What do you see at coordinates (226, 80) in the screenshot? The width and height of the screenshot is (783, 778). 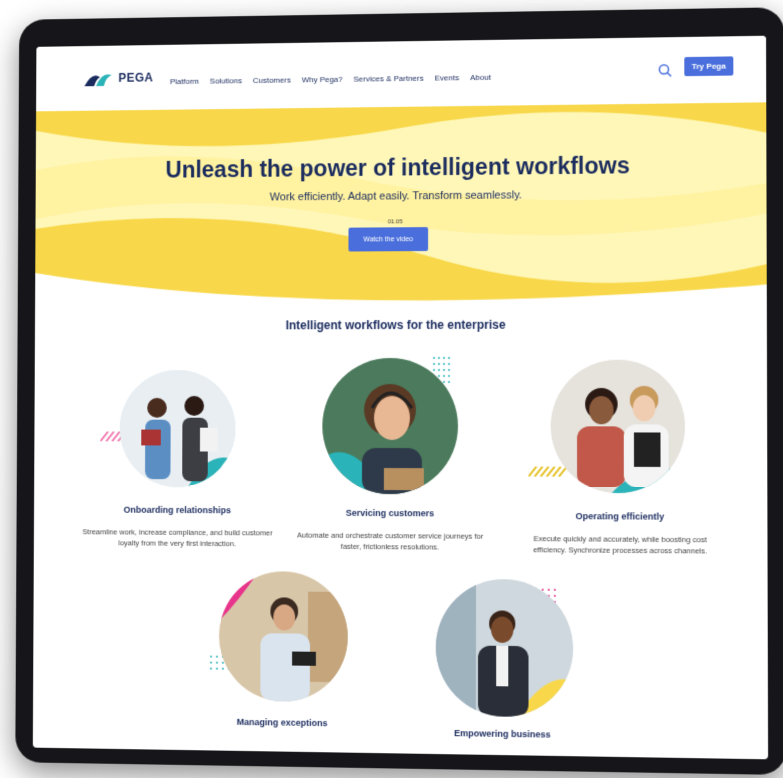 I see `nav-item-solutions: Solutions` at bounding box center [226, 80].